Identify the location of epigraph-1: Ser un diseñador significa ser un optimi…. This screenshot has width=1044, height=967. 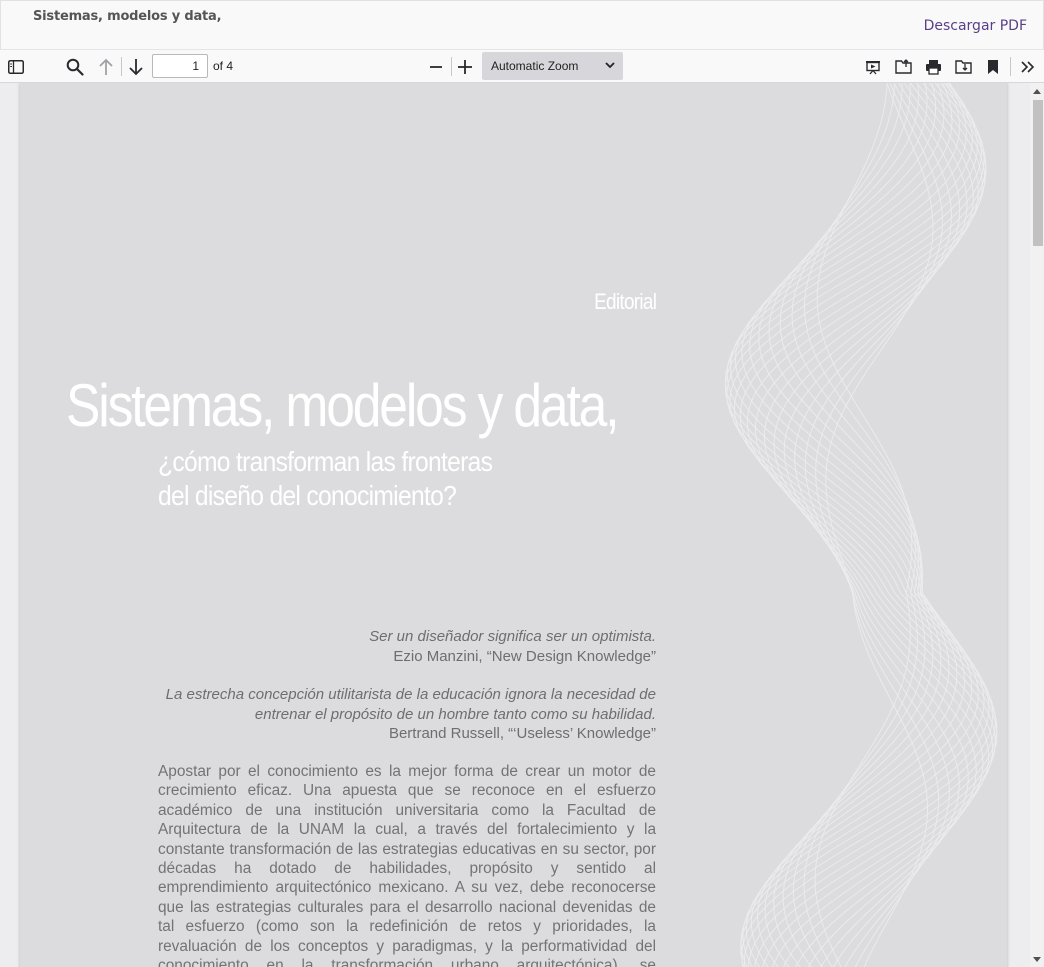
(512, 646).